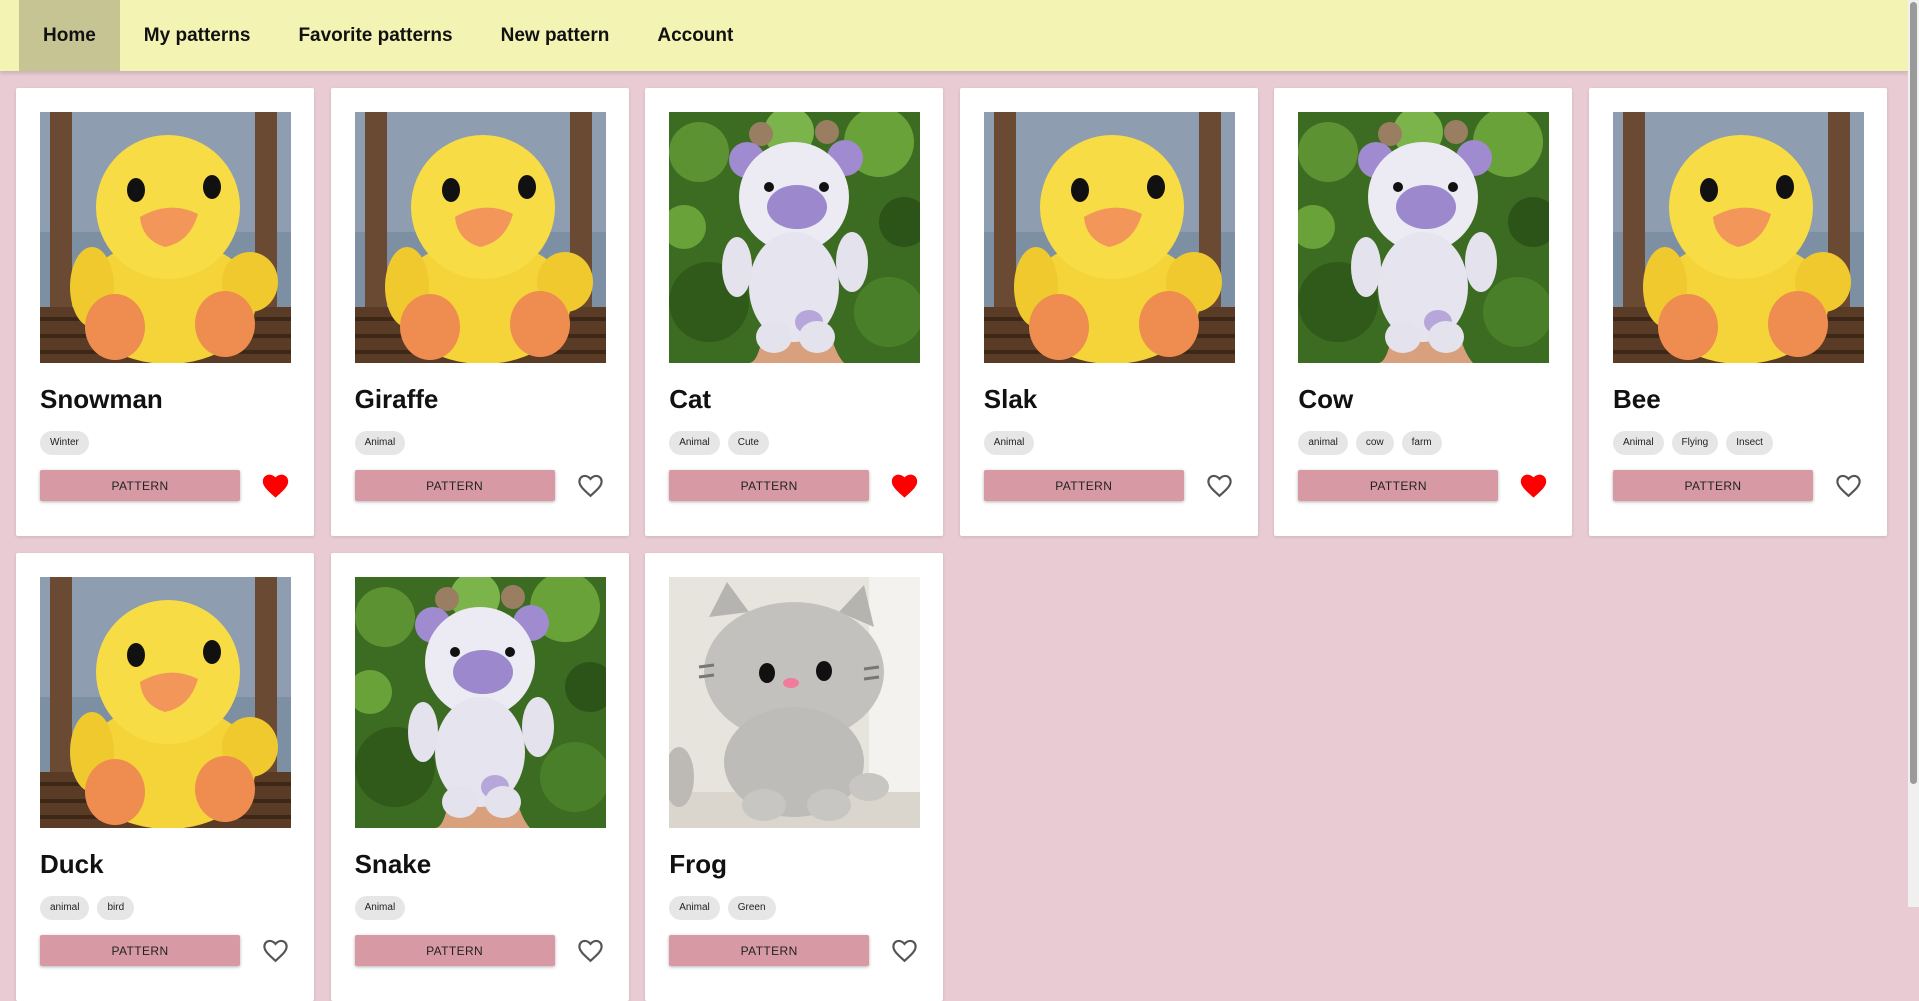 The image size is (1919, 1001). I want to click on nav-account: Account, so click(695, 35).